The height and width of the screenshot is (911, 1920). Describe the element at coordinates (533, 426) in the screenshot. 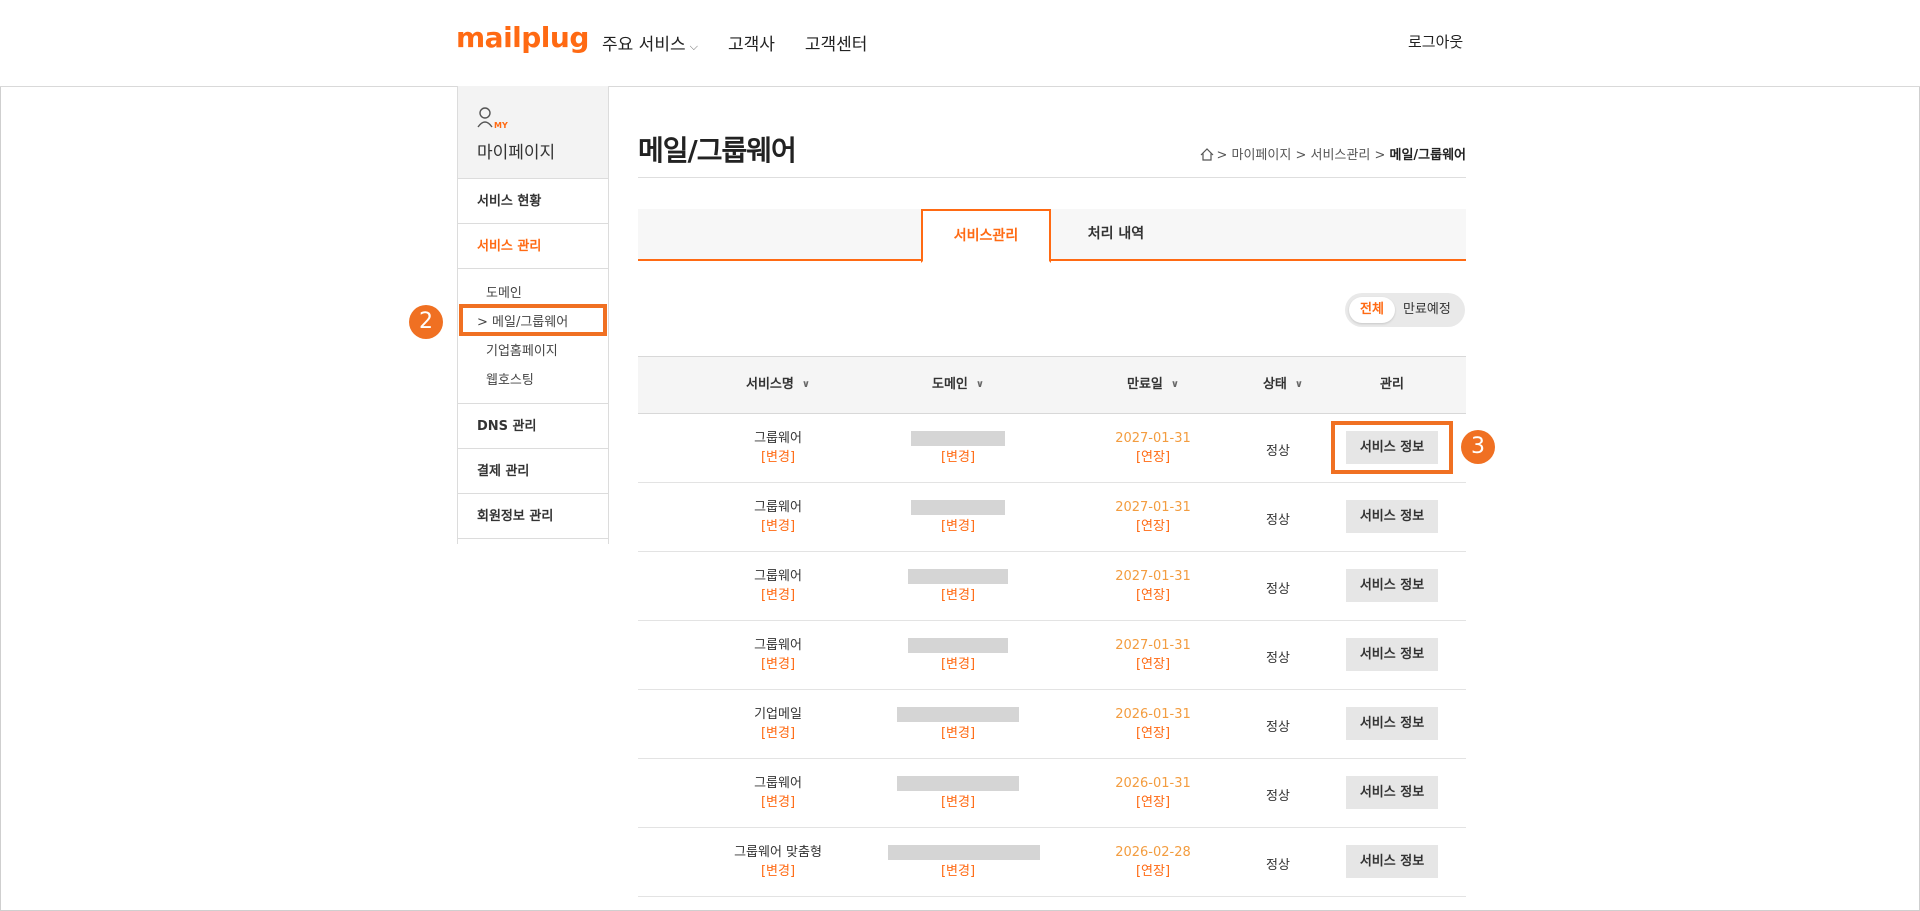

I see `sidebar-item-dns: DNS 관리` at that location.